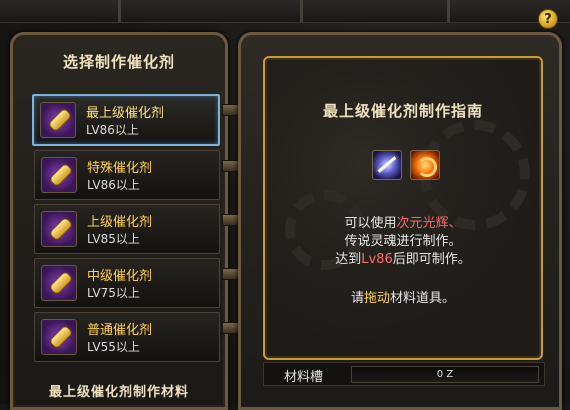 The height and width of the screenshot is (410, 570). What do you see at coordinates (118, 392) in the screenshot?
I see `materials-heading: 最上级催化剂制作材料` at bounding box center [118, 392].